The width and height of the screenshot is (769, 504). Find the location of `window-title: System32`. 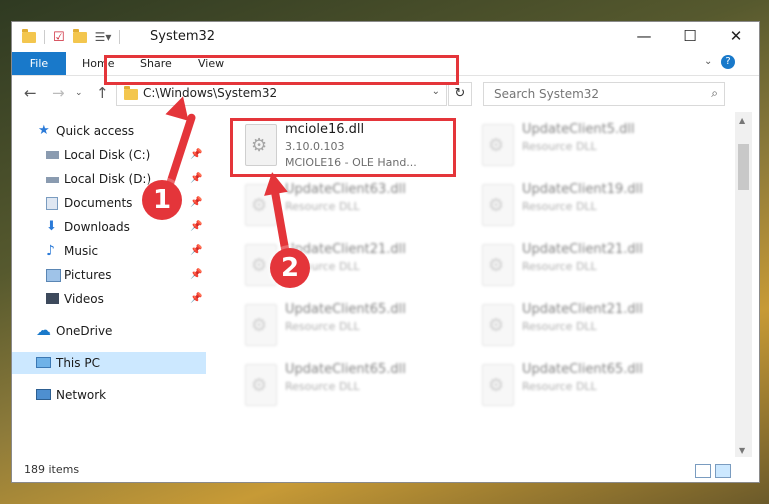

window-title: System32 is located at coordinates (183, 36).